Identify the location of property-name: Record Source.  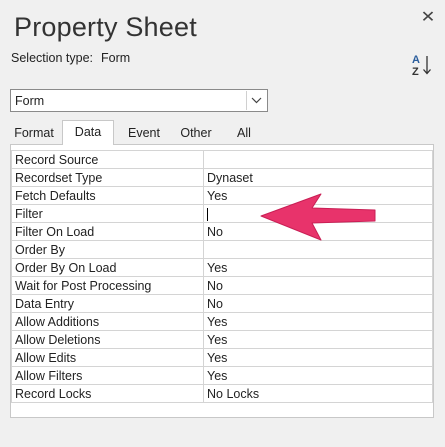
(107, 159).